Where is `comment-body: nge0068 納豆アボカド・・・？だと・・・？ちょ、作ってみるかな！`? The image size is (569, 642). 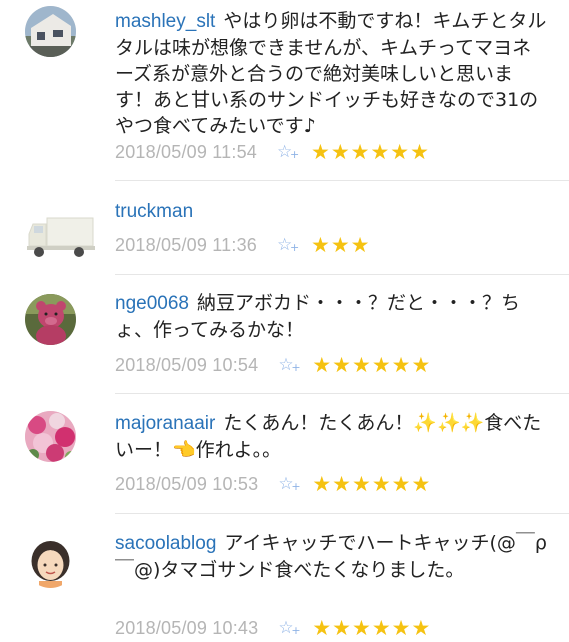 comment-body: nge0068 納豆アボカド・・・？だと・・・？ちょ、作ってみるかな！ is located at coordinates (332, 316).